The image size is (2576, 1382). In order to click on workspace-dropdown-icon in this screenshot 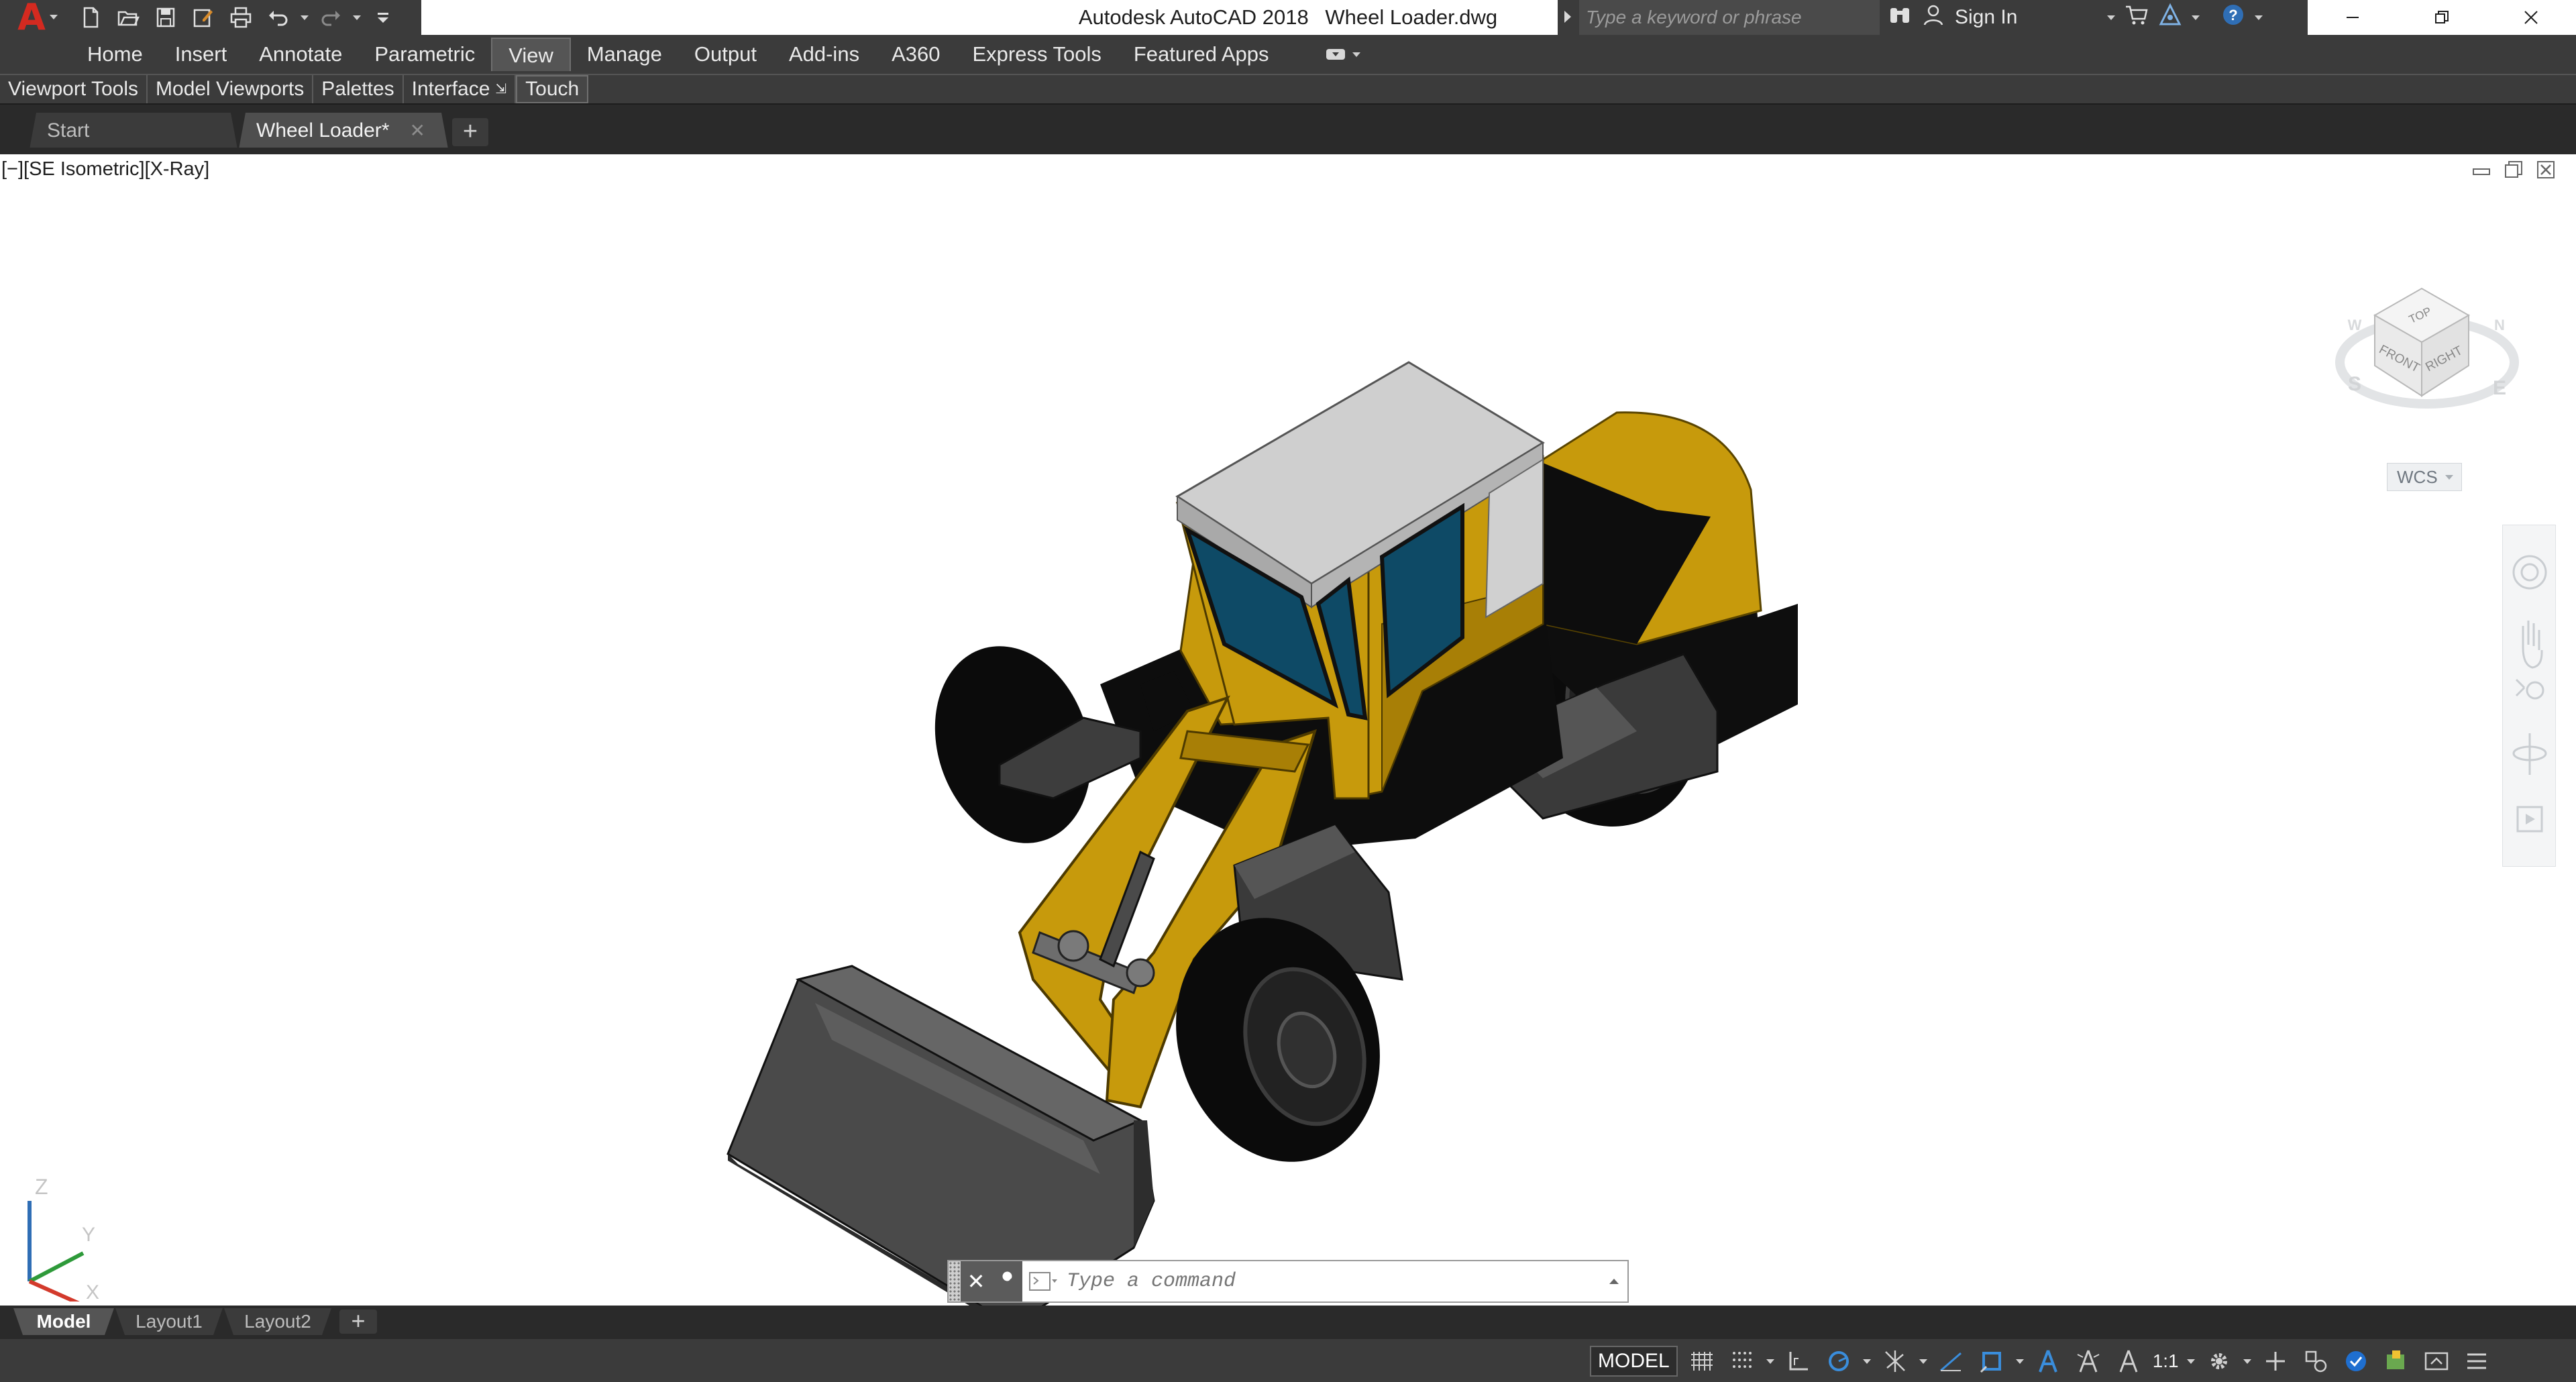, I will do `click(2247, 1361)`.